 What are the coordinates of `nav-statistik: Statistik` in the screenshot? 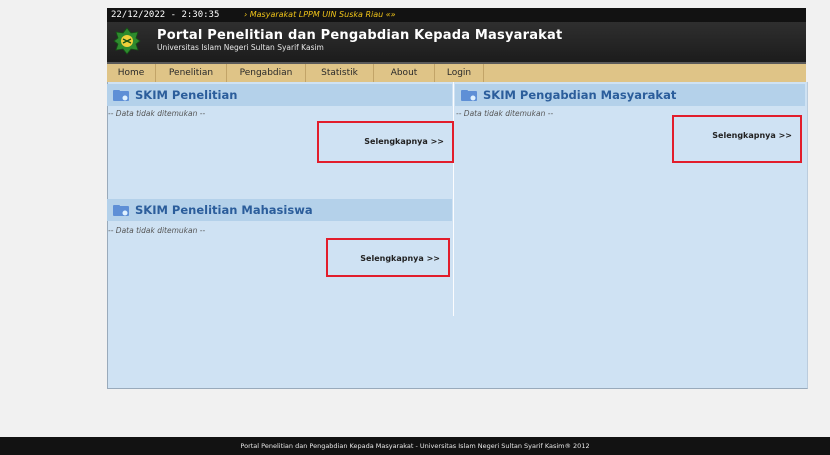 It's located at (340, 73).